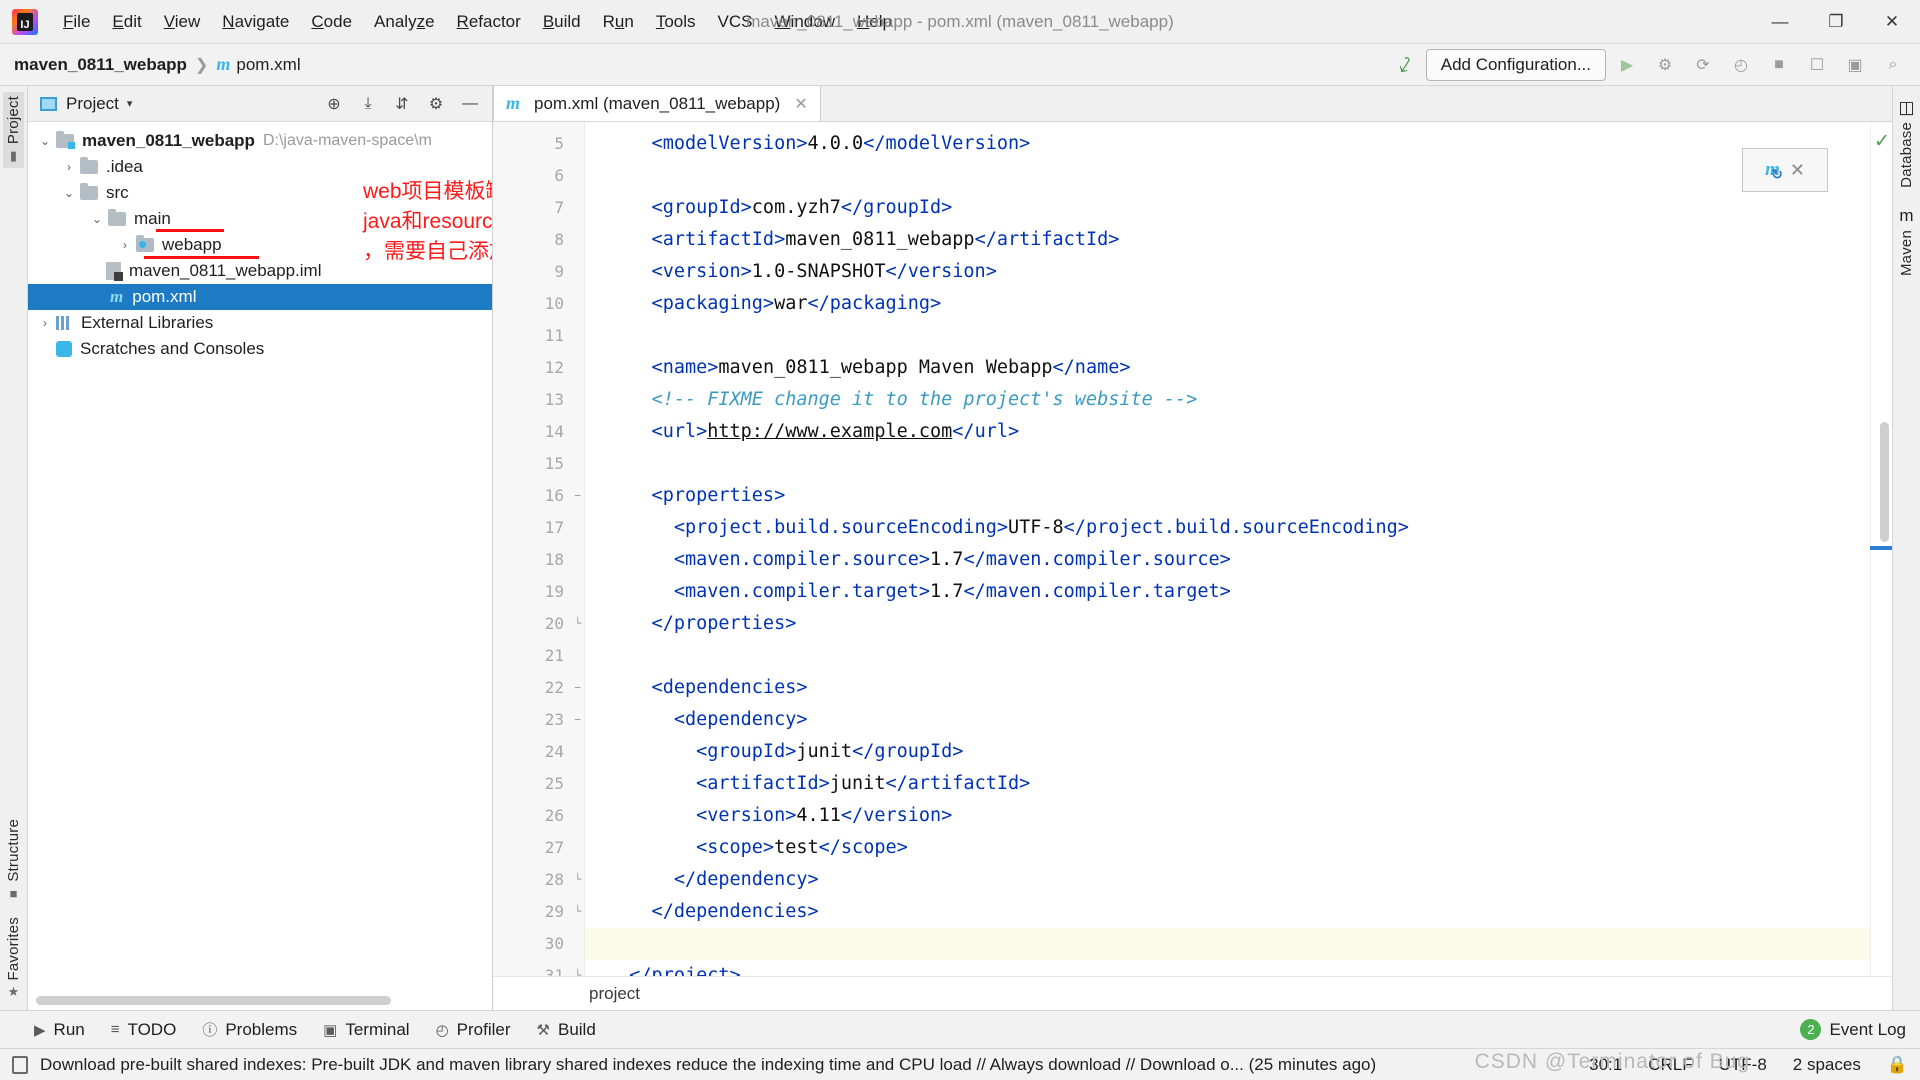 Image resolution: width=1920 pixels, height=1080 pixels. I want to click on code-line: <dependencies>, so click(1227, 688).